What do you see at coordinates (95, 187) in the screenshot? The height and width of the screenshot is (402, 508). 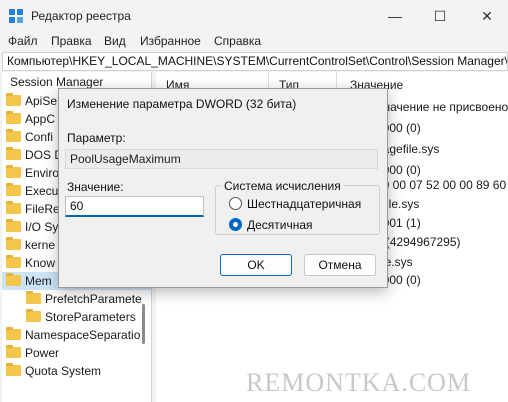 I see `value-label: Значение:` at bounding box center [95, 187].